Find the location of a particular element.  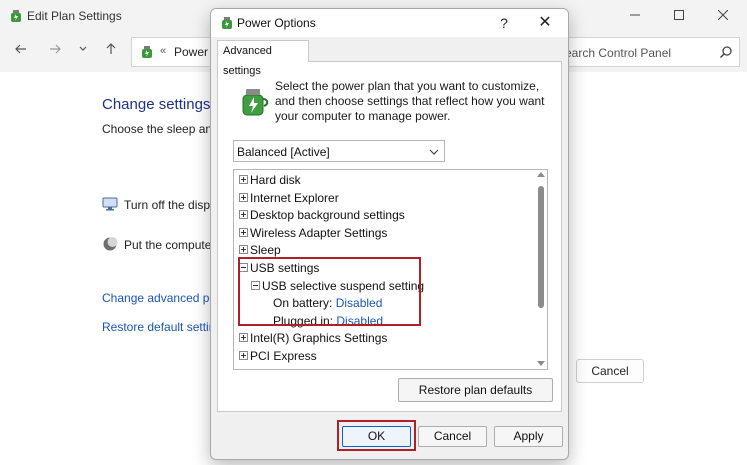

back-button is located at coordinates (21, 51).